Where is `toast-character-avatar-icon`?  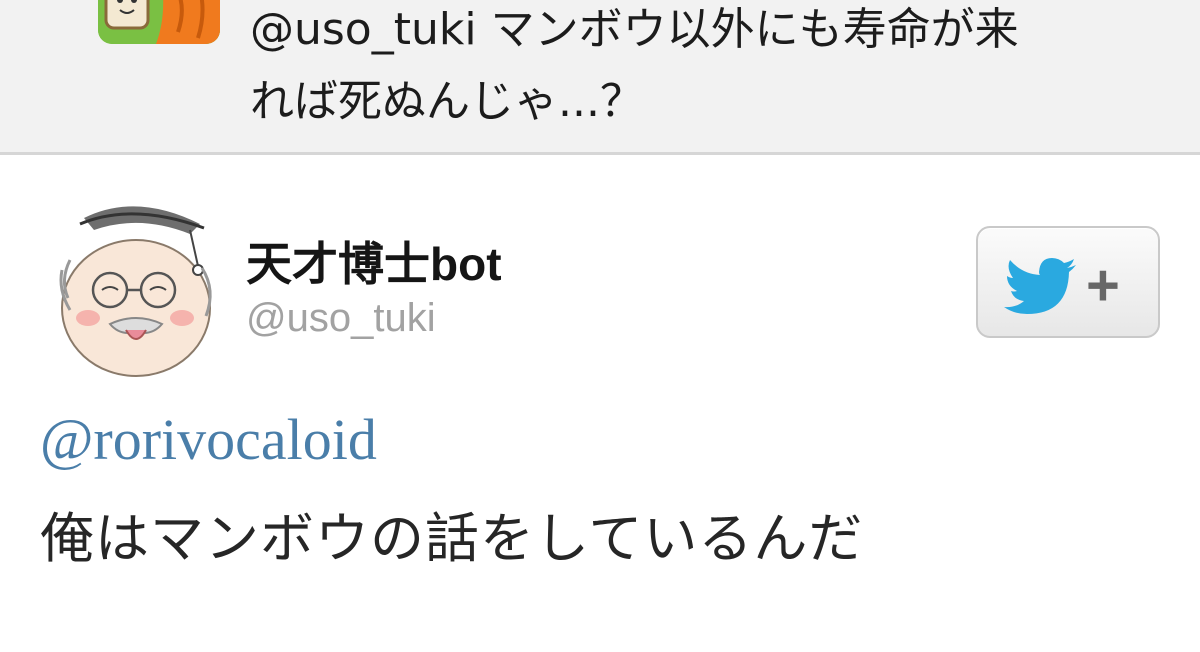 toast-character-avatar-icon is located at coordinates (159, 22).